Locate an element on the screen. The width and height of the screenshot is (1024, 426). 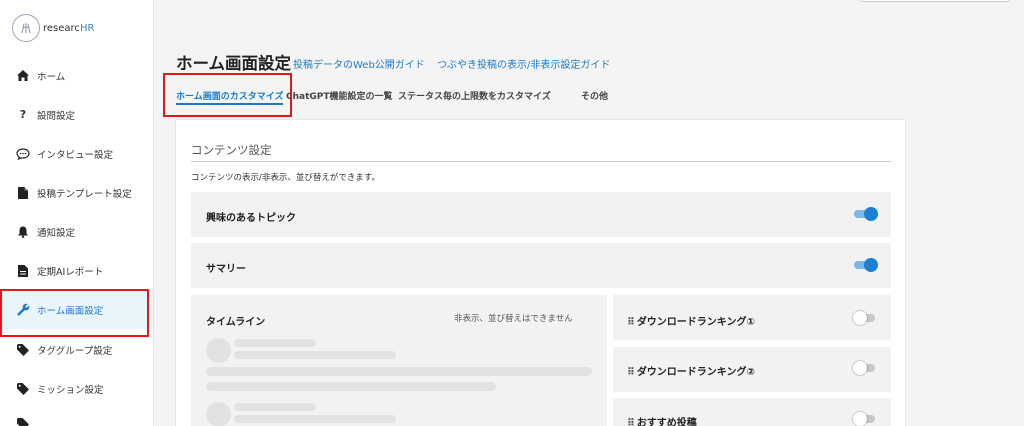
content-row-summary: サマリー is located at coordinates (541, 265).